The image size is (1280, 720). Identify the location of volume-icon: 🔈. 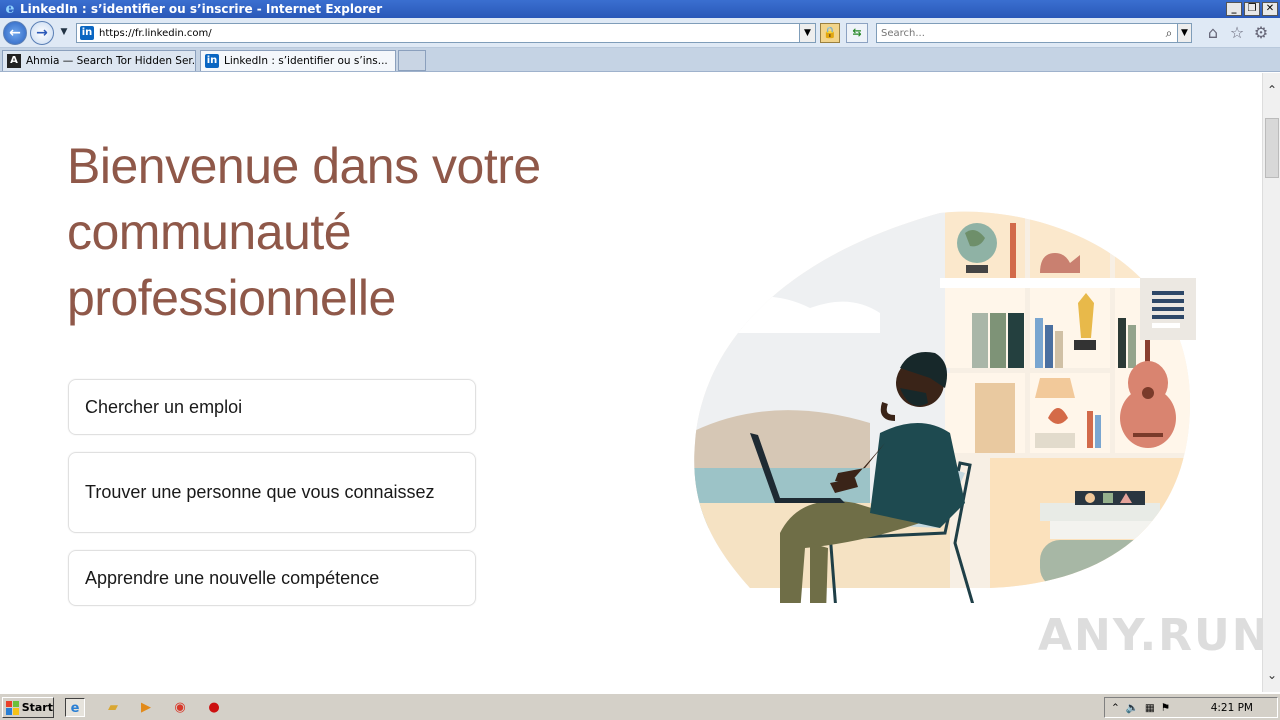
(1132, 707).